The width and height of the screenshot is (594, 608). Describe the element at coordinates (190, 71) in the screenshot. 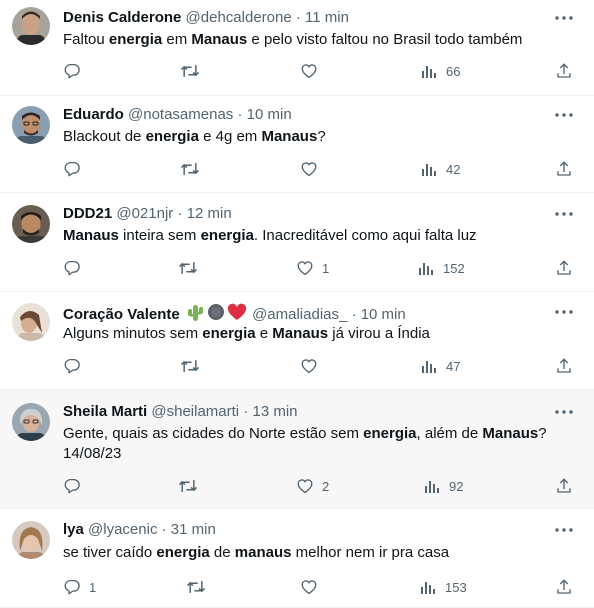

I see `retweet-icon` at that location.